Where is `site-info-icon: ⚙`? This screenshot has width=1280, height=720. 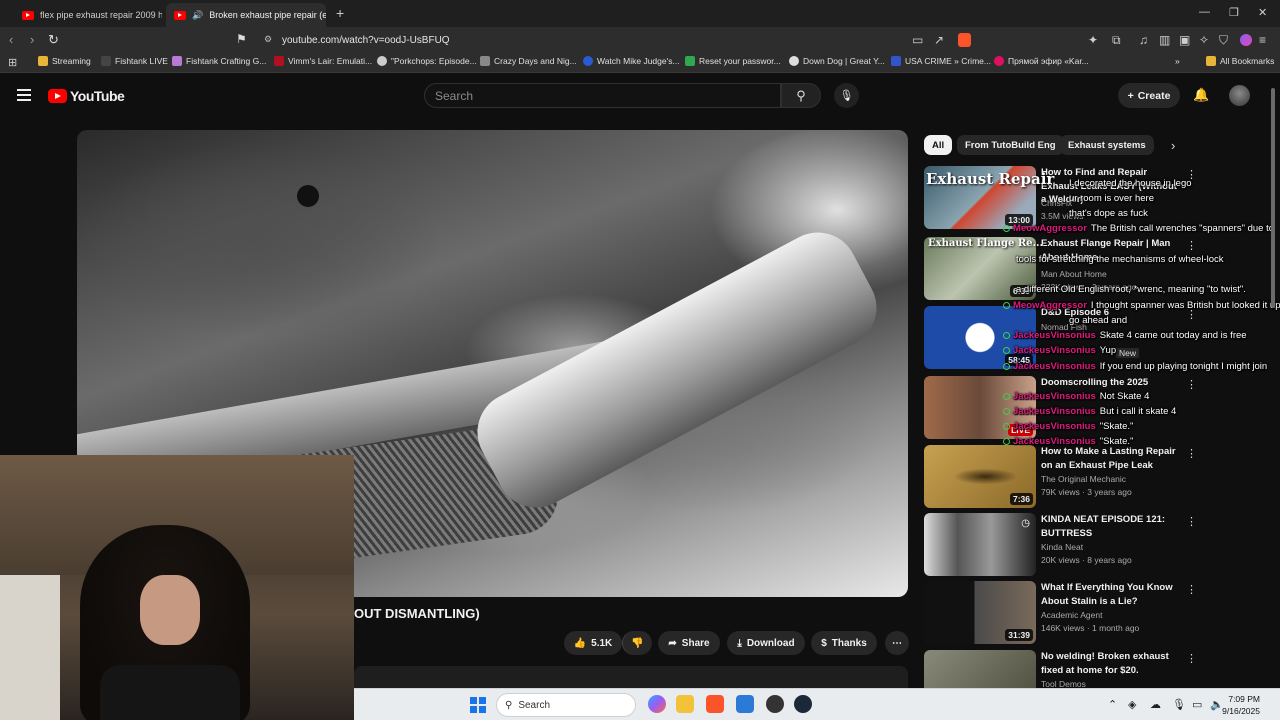 site-info-icon: ⚙ is located at coordinates (268, 39).